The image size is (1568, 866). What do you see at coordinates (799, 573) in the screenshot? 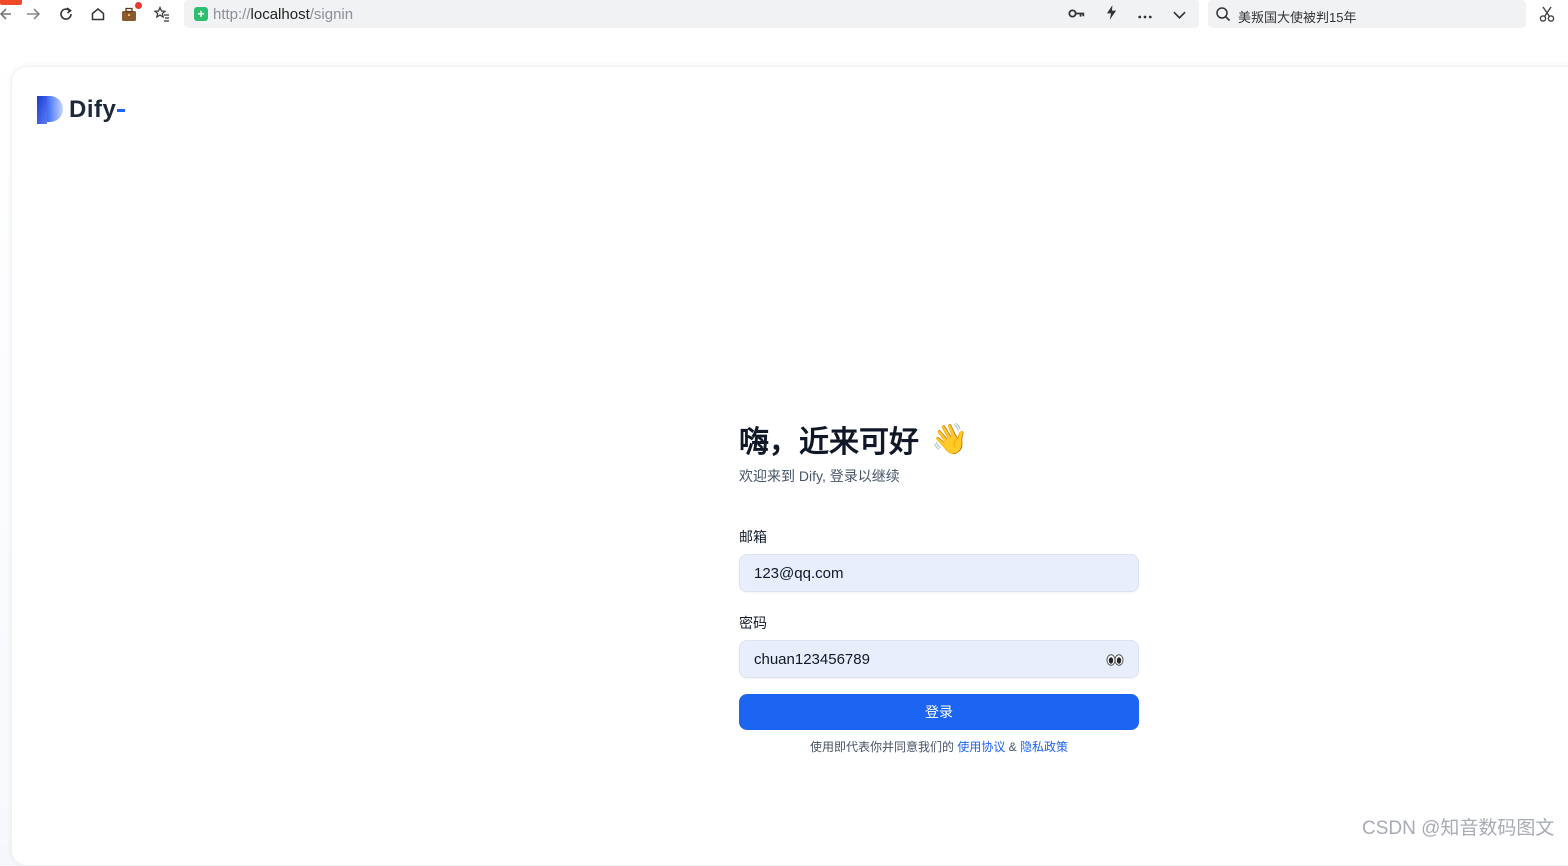
I see `email-value: 123@qq.com` at bounding box center [799, 573].